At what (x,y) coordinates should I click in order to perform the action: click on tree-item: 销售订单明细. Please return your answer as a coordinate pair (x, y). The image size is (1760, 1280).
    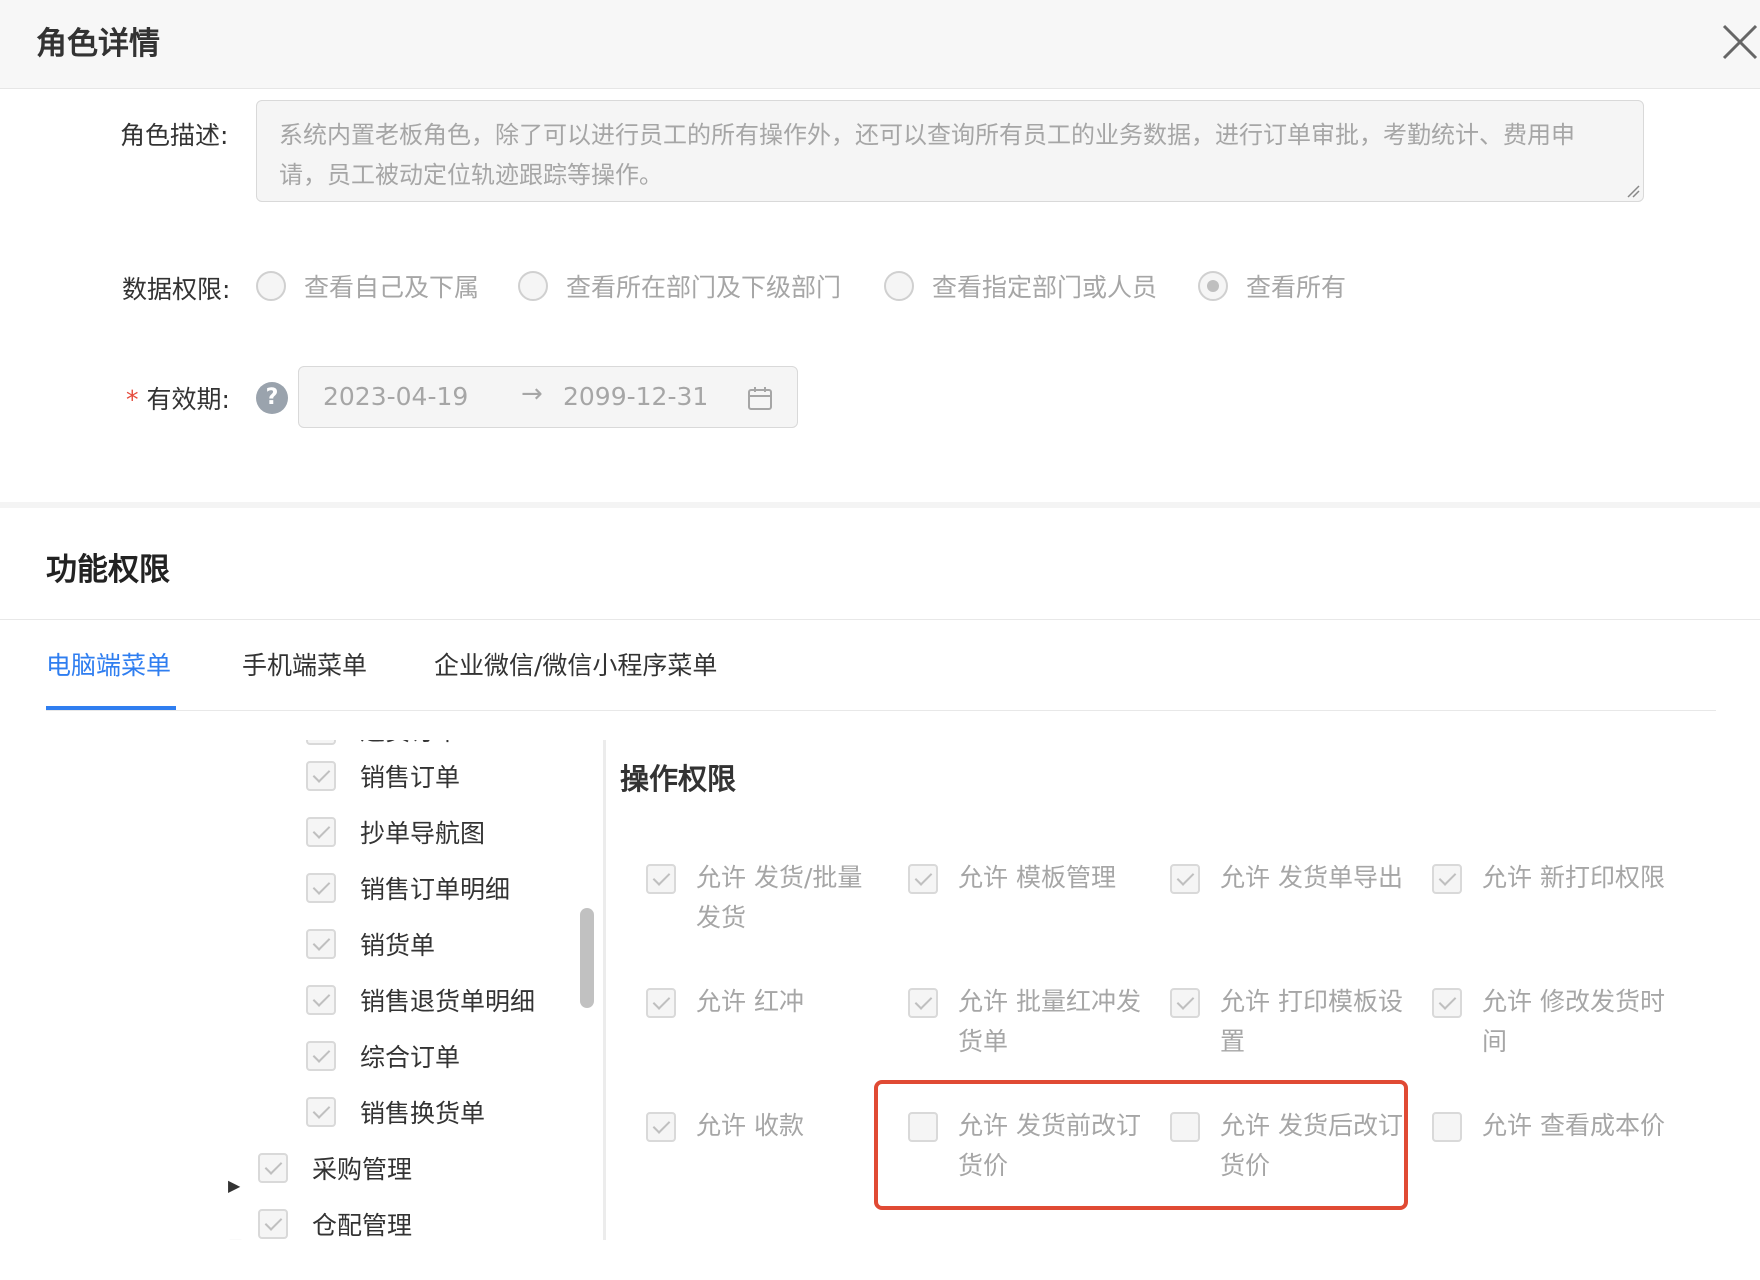
    Looking at the image, I should click on (408, 888).